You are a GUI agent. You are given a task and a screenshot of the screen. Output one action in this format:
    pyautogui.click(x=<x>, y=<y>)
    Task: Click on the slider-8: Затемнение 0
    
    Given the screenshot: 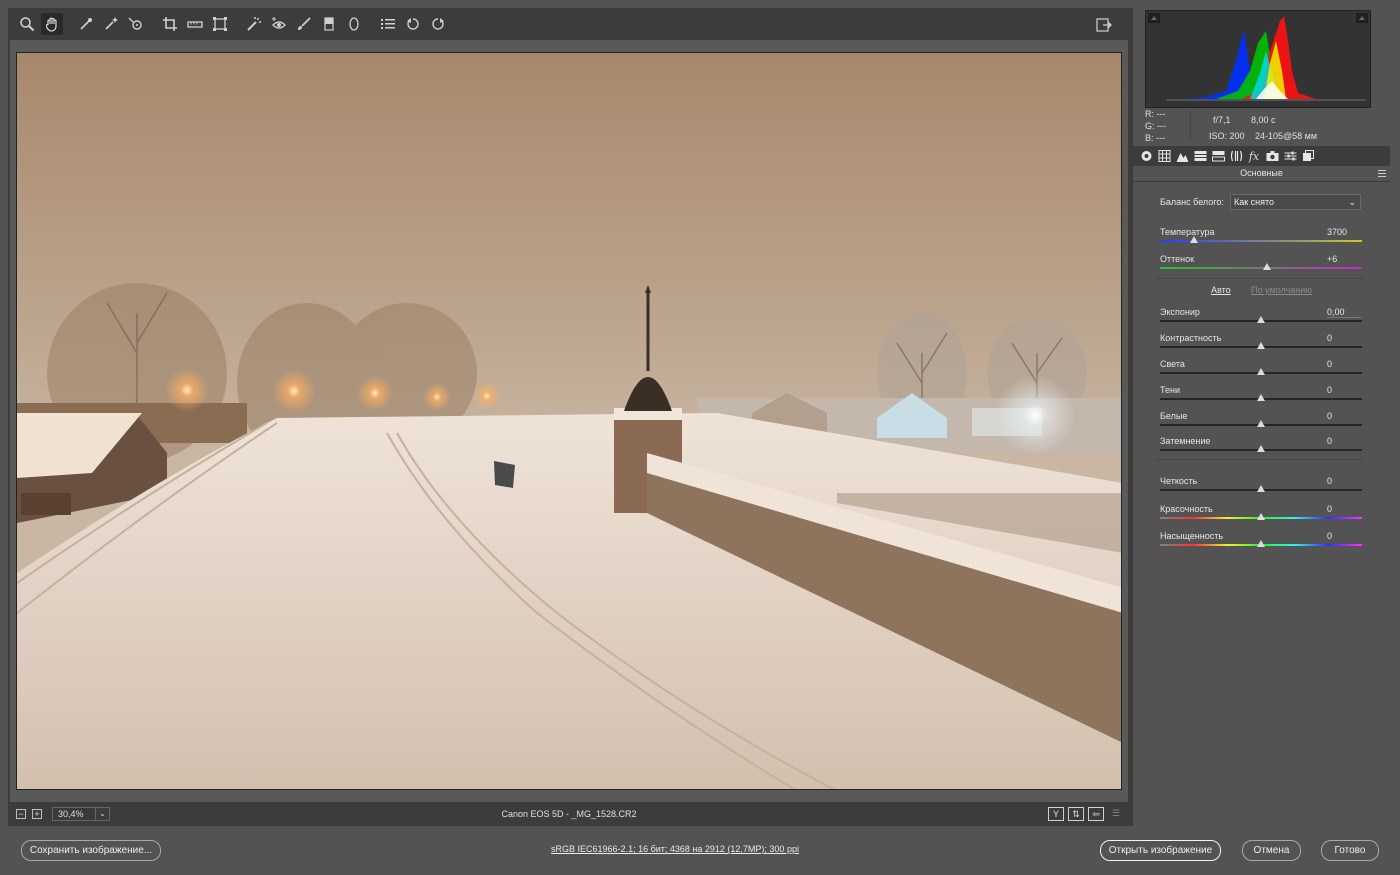 What is the action you would take?
    pyautogui.click(x=1261, y=447)
    